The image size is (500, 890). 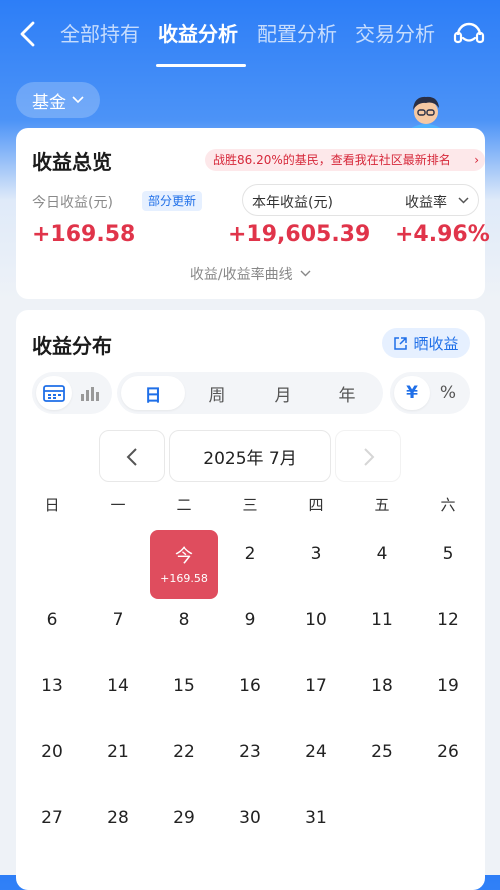 I want to click on calendar-day: 11, so click(x=382, y=620).